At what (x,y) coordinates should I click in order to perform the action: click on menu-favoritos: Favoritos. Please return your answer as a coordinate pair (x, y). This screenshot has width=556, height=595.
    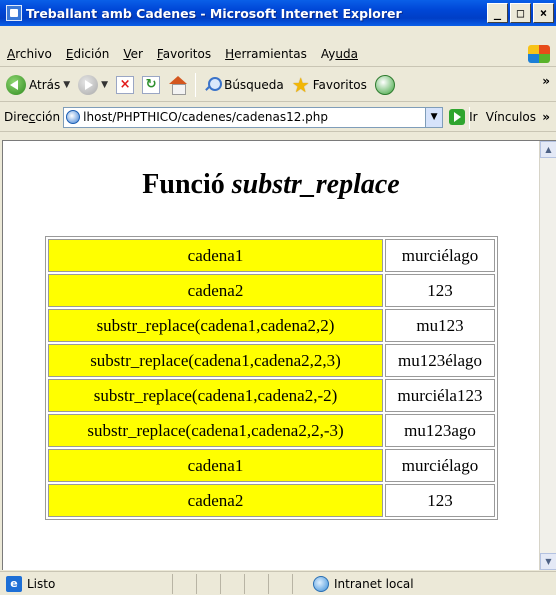
    Looking at the image, I should click on (184, 54).